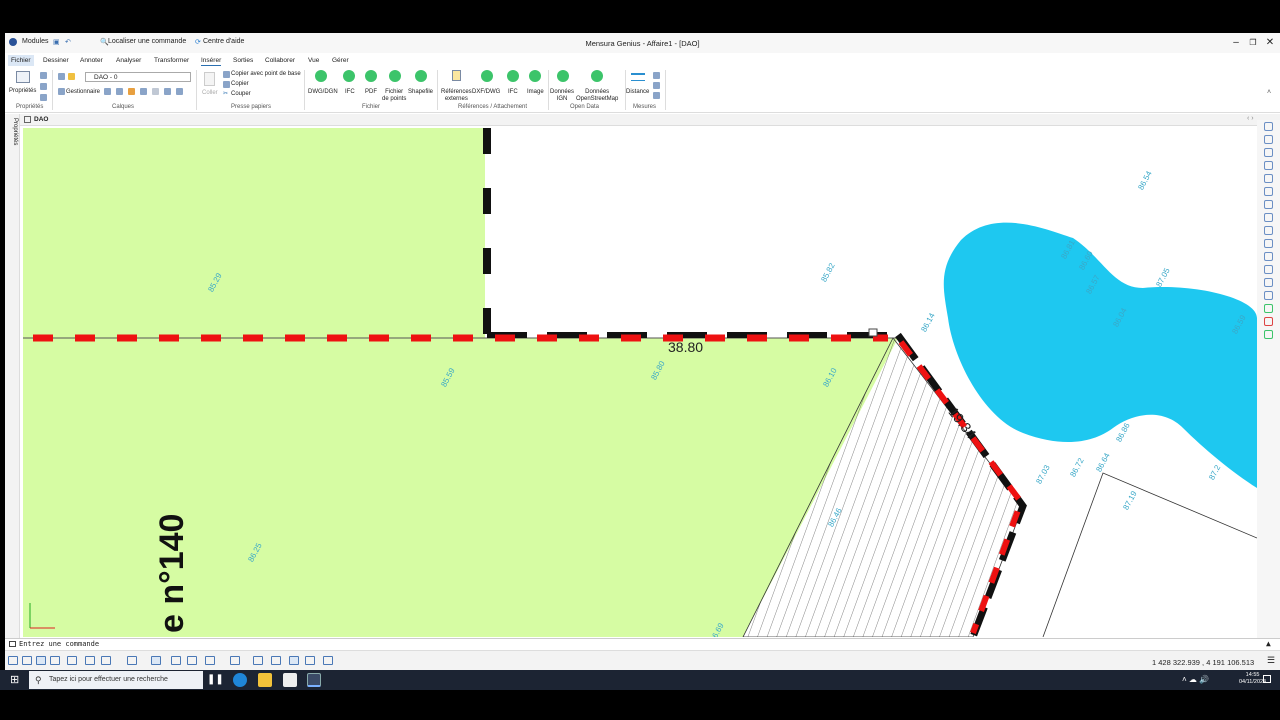  Describe the element at coordinates (280, 60) in the screenshot. I see `tab-collaborer: Collaborer` at that location.